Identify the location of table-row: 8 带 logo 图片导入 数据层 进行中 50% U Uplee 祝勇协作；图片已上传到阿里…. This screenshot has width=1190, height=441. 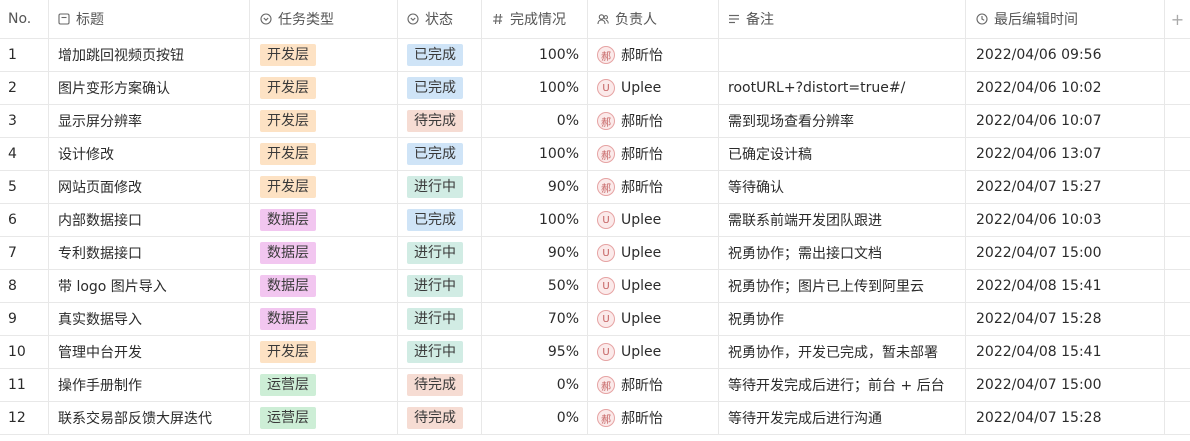
(595, 286).